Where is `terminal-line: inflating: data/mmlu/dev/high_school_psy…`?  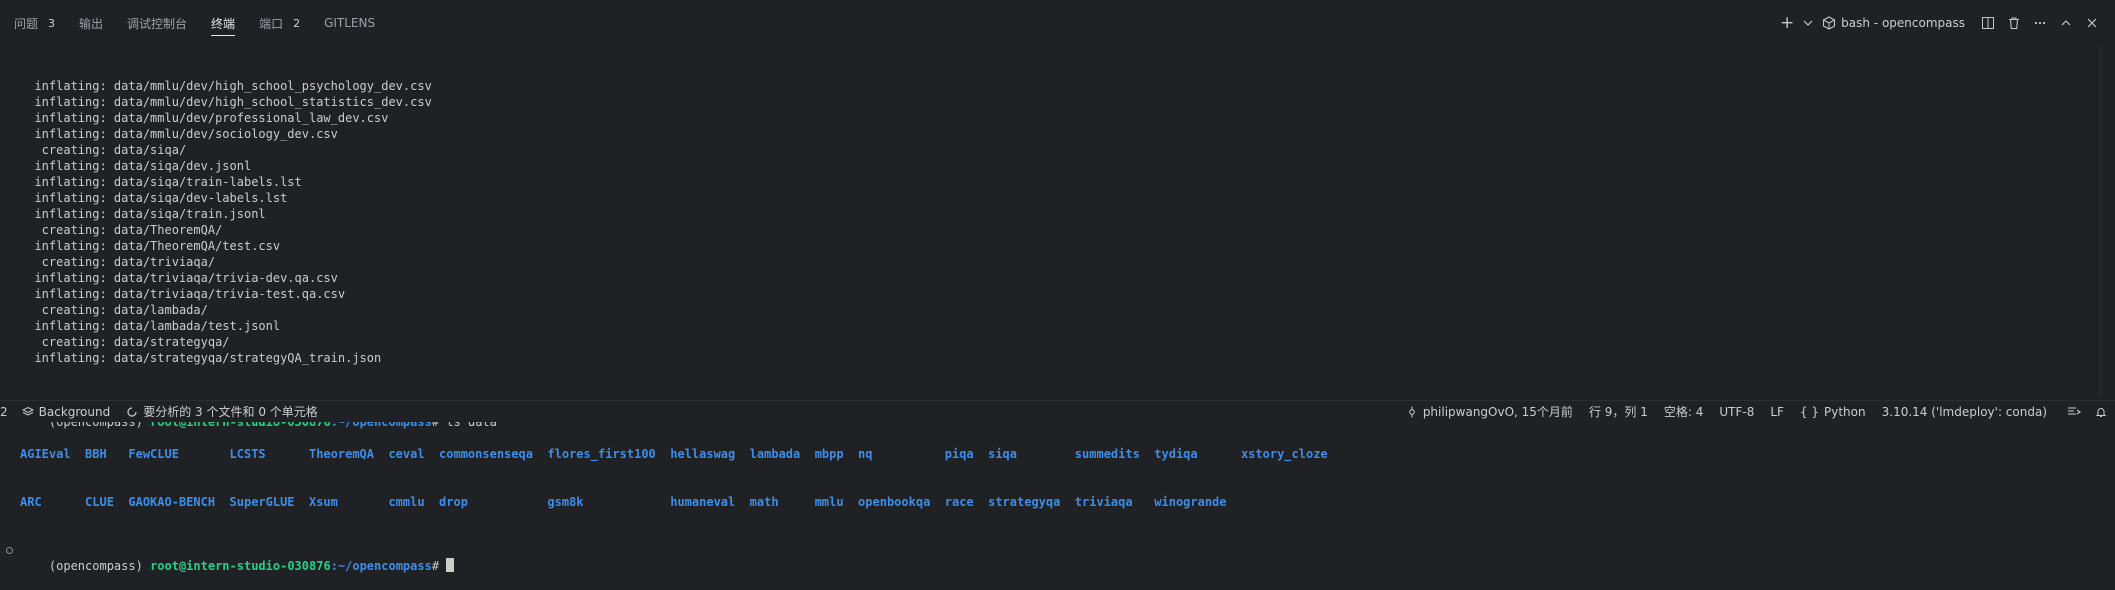 terminal-line: inflating: data/mmlu/dev/high_school_psy… is located at coordinates (226, 86).